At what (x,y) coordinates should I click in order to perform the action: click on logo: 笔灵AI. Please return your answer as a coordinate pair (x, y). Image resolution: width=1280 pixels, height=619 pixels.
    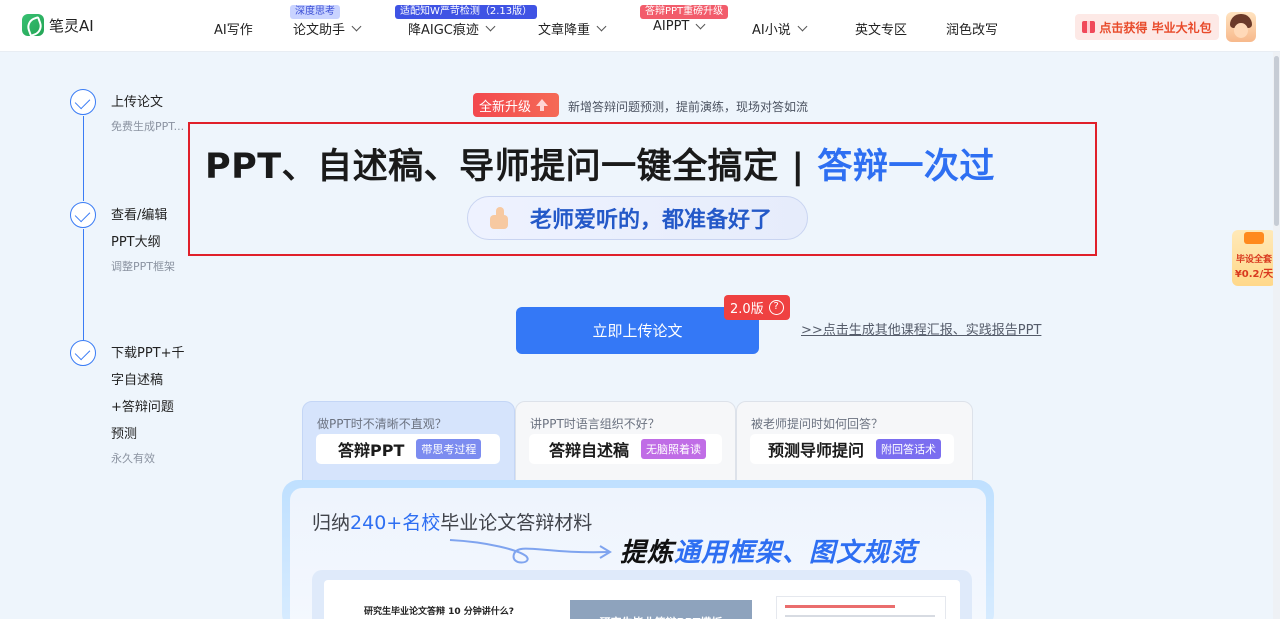
    Looking at the image, I should click on (58, 25).